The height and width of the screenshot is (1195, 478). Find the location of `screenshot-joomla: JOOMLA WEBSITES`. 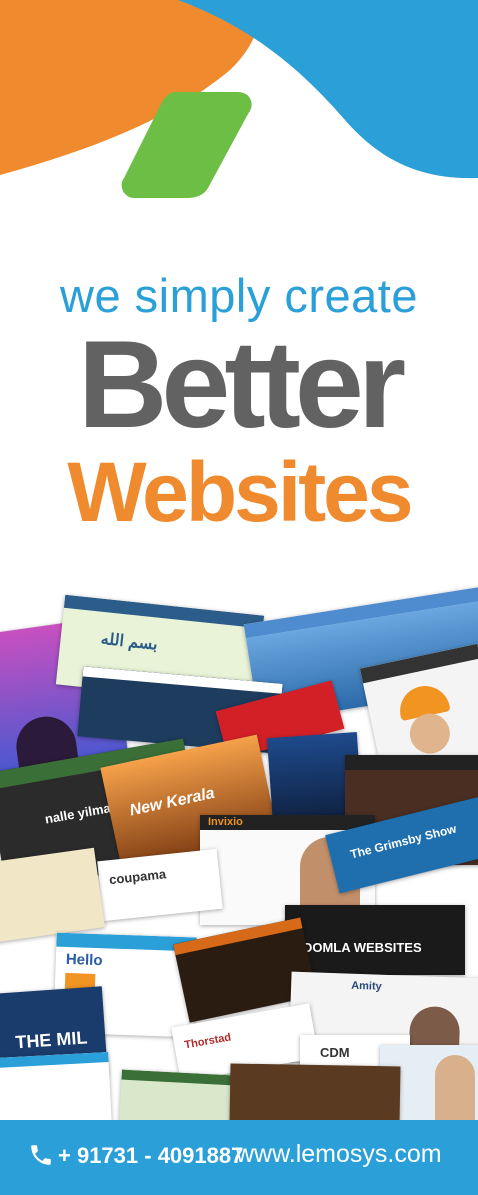

screenshot-joomla: JOOMLA WEBSITES is located at coordinates (375, 940).